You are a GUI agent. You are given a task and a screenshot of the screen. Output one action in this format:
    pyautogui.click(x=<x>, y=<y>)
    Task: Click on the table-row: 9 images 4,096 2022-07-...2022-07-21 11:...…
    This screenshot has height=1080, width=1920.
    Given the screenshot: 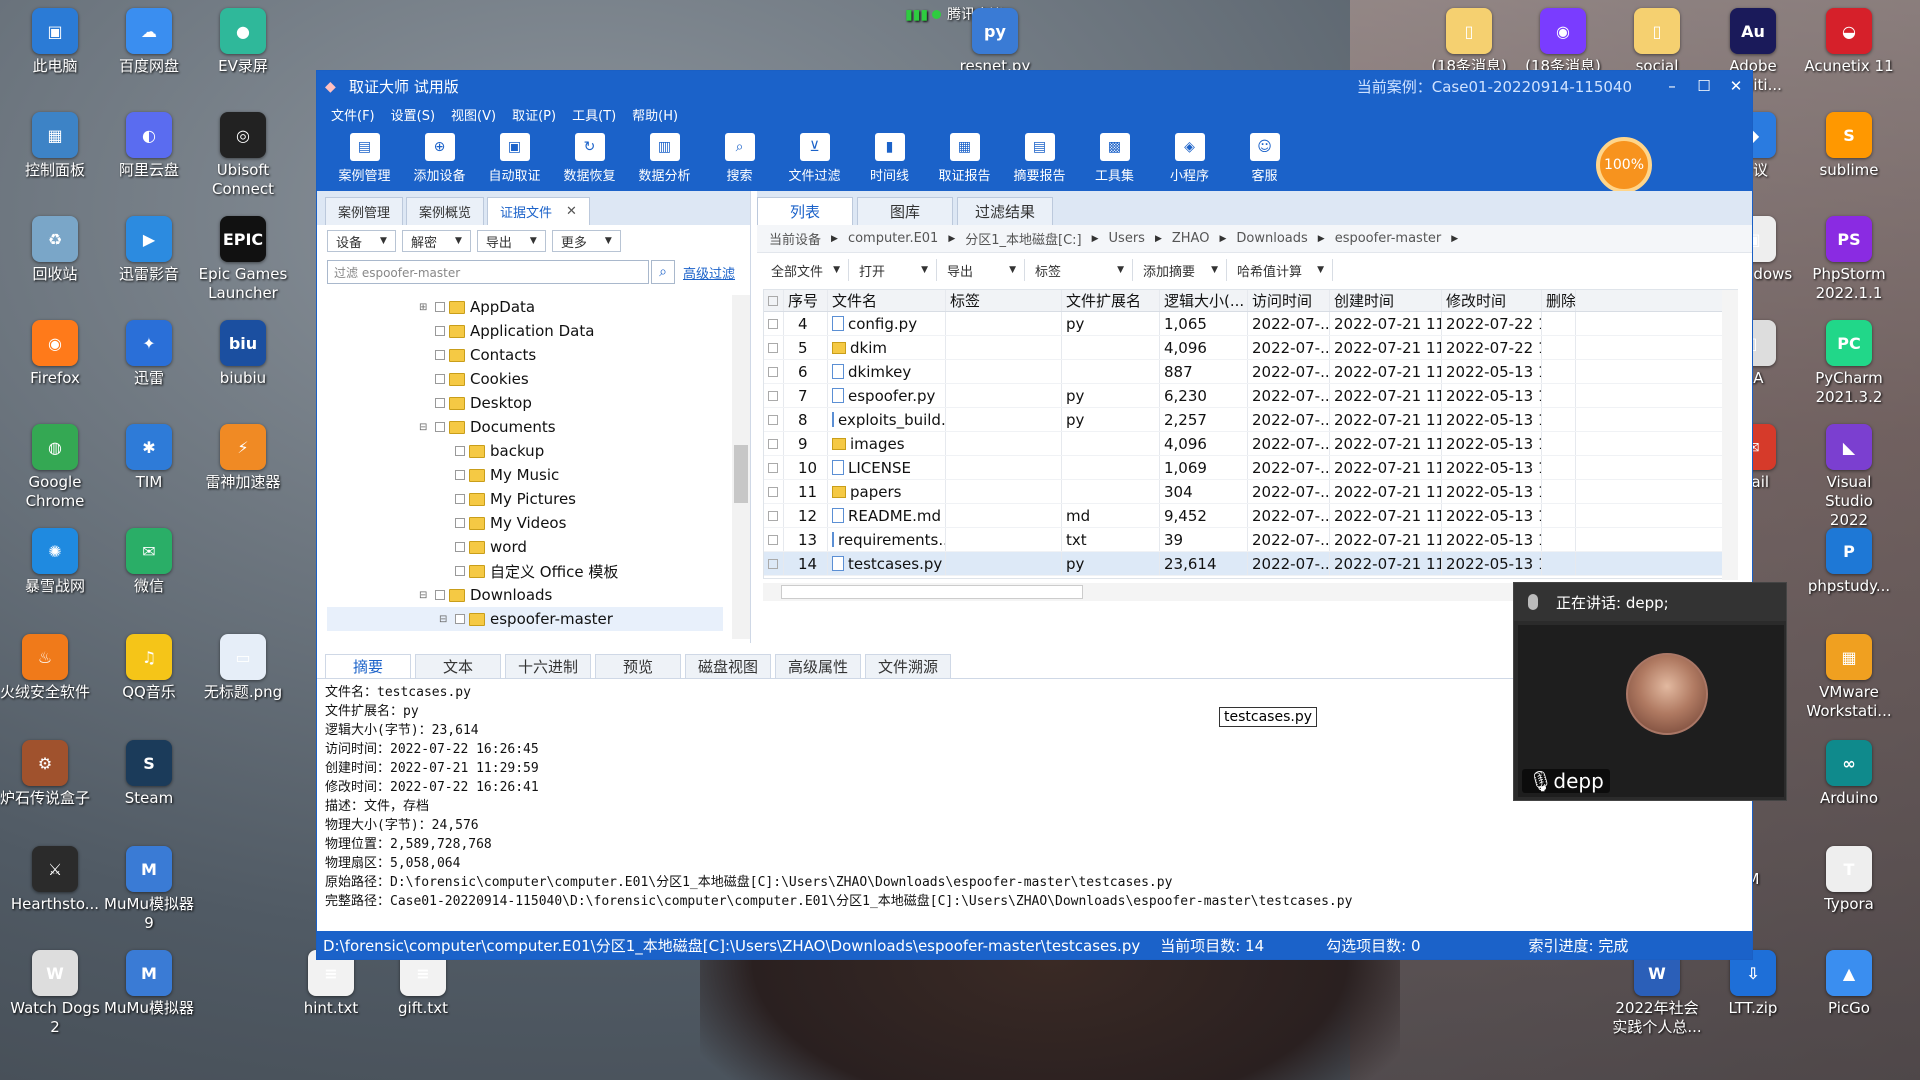 What is the action you would take?
    pyautogui.click(x=1250, y=444)
    